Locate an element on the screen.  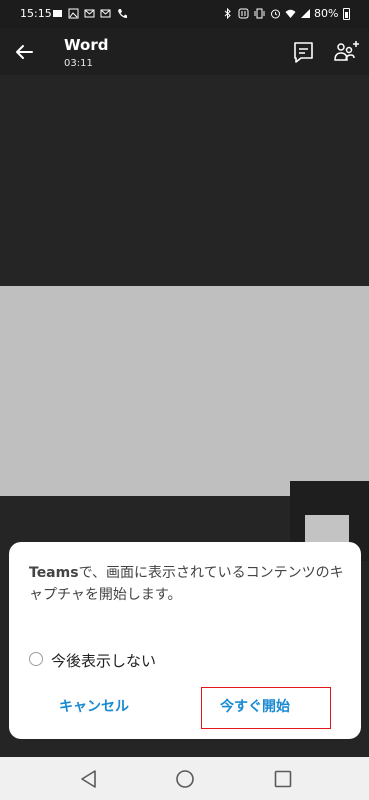
chat-icon is located at coordinates (303, 52).